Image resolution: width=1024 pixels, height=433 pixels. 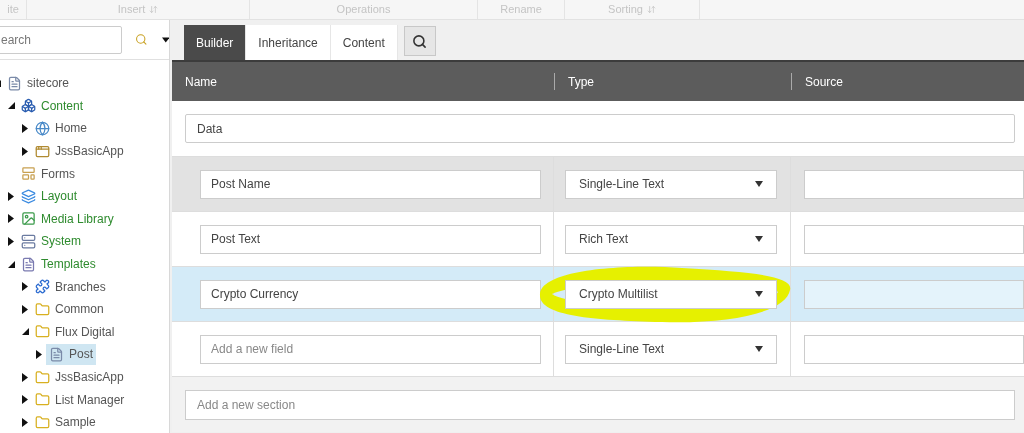 What do you see at coordinates (28, 219) in the screenshot?
I see `image-icon` at bounding box center [28, 219].